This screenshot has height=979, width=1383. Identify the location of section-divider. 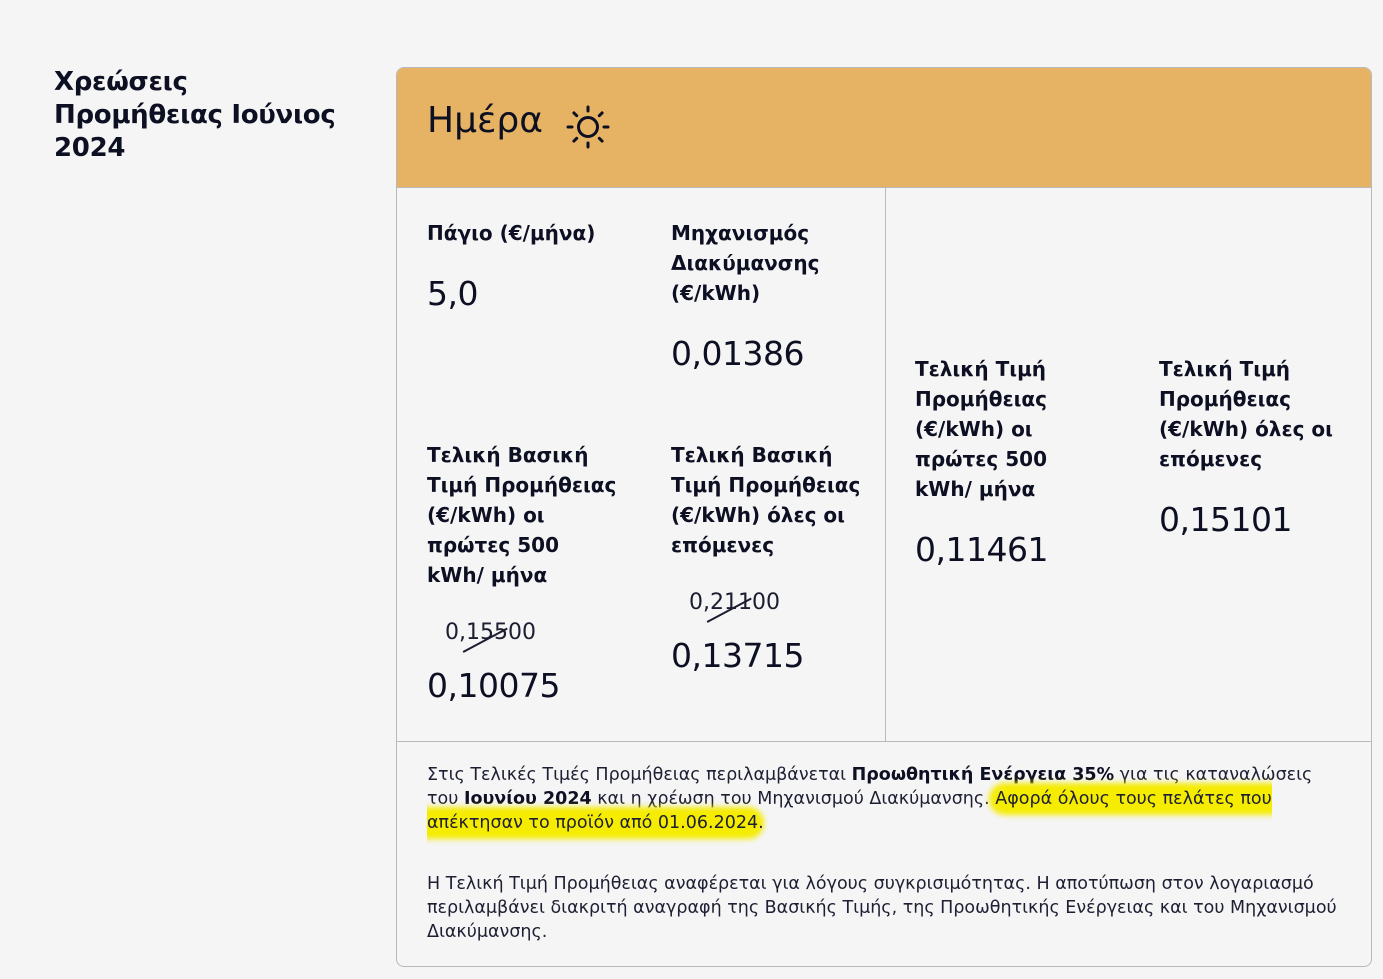
(884, 741).